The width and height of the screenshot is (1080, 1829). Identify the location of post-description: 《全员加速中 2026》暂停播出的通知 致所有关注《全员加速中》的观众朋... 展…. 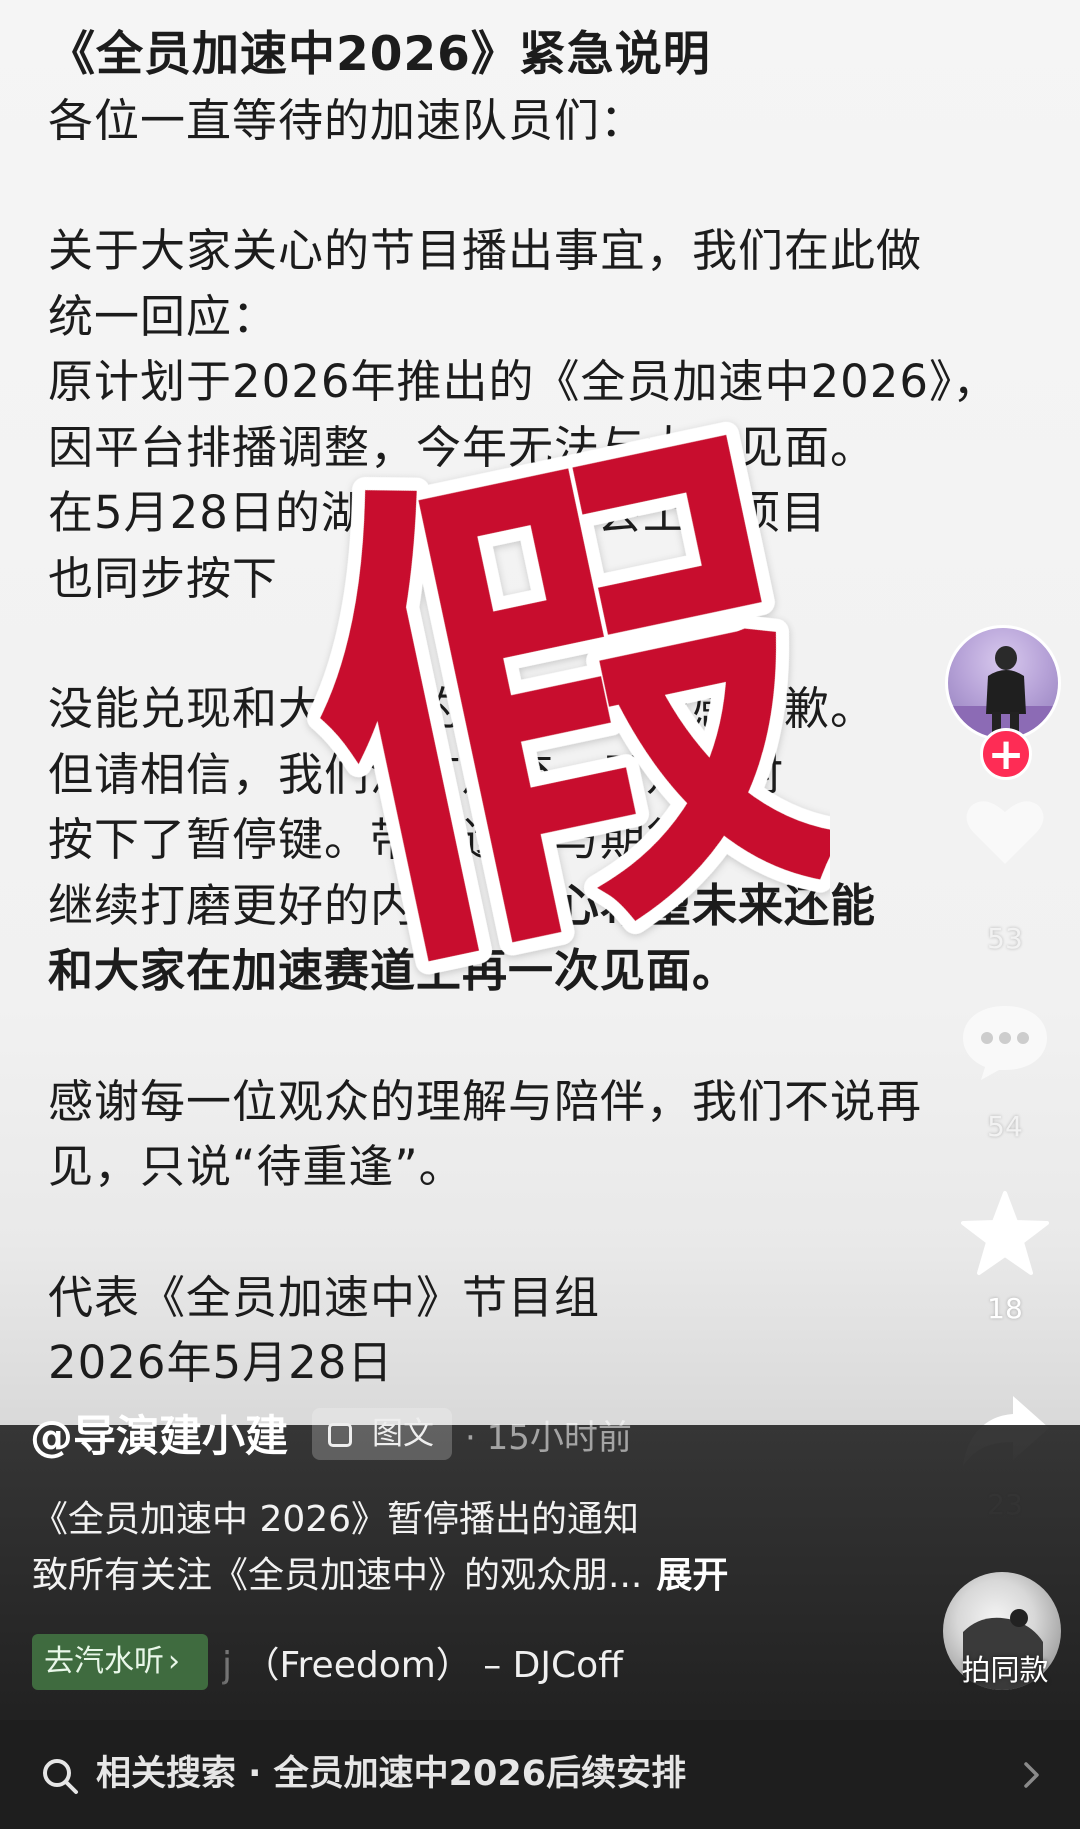
(380, 1548).